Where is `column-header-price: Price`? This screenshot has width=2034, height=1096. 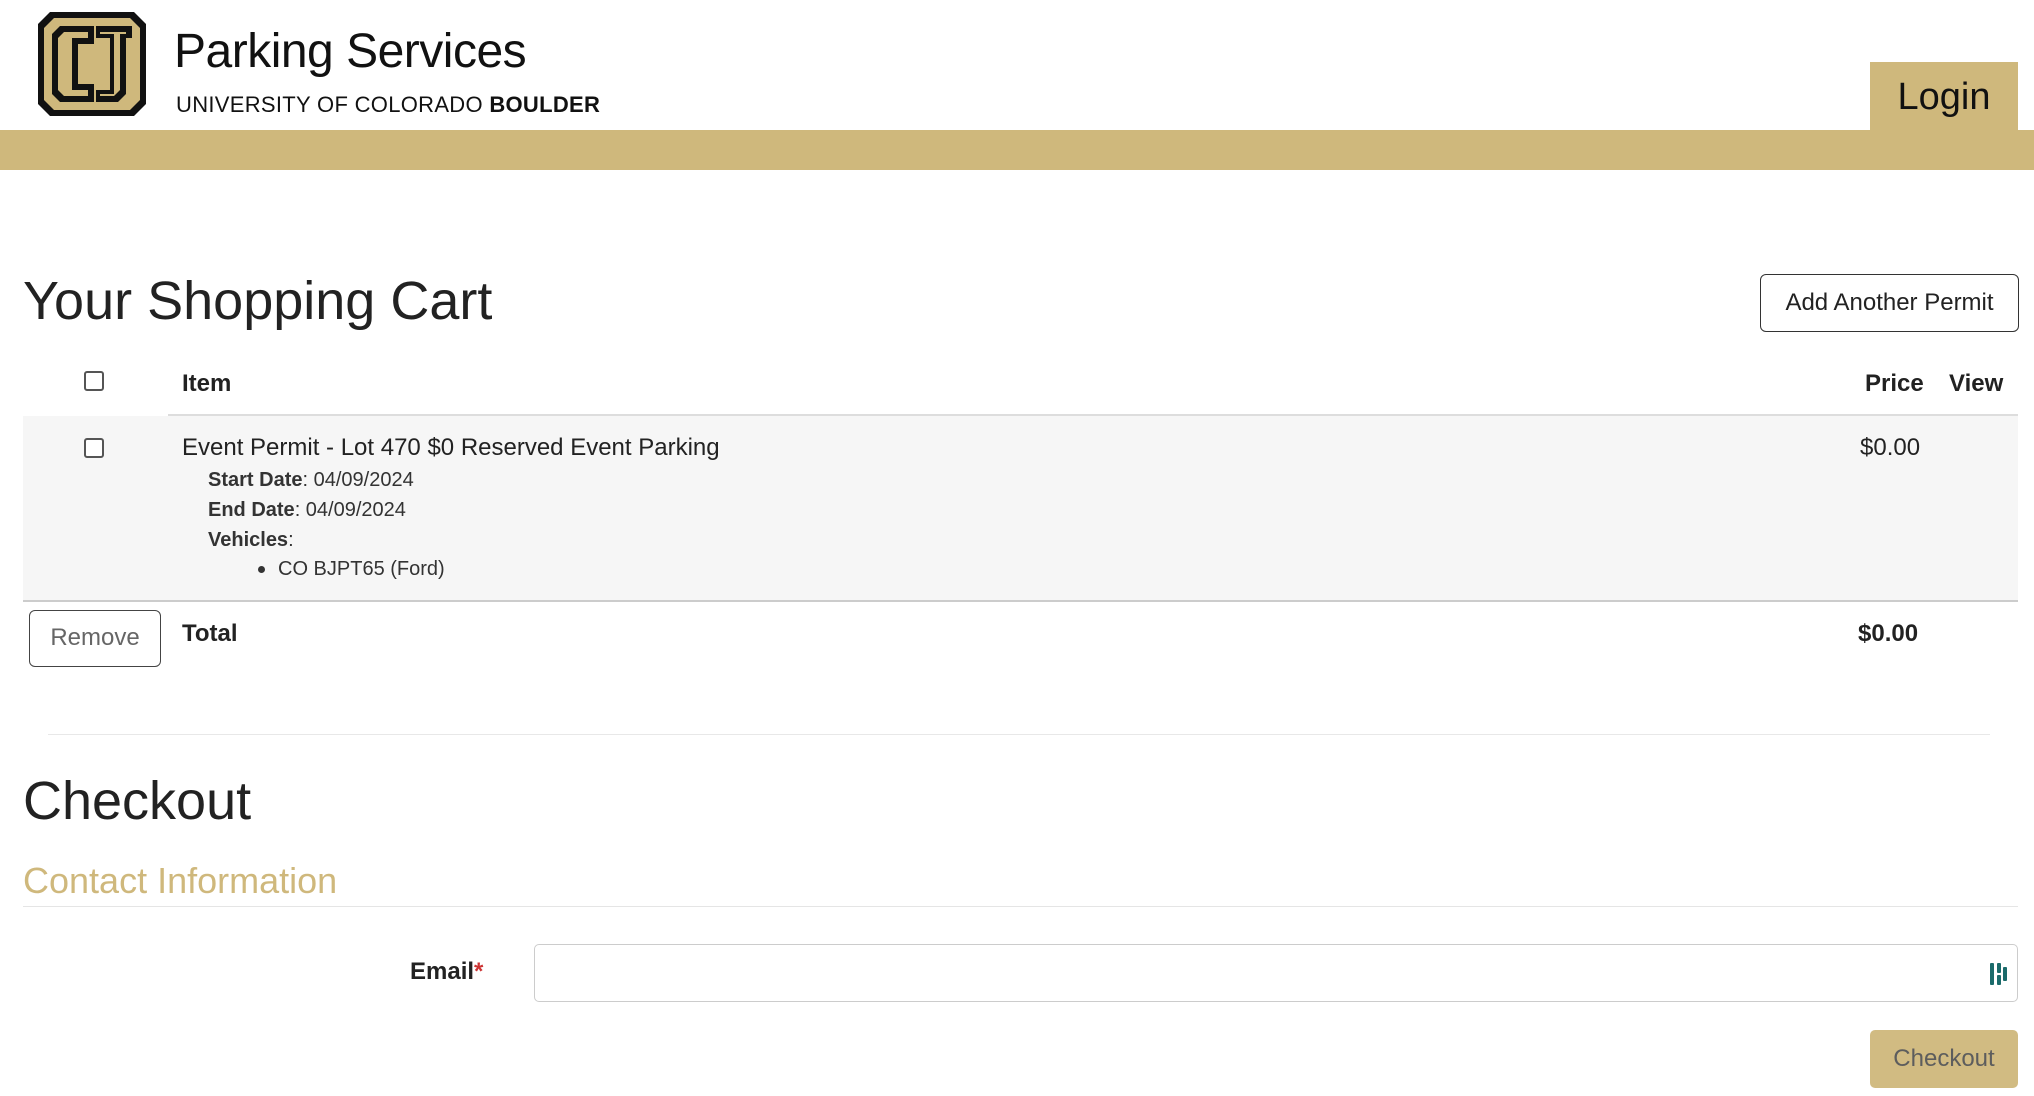 column-header-price: Price is located at coordinates (1894, 383).